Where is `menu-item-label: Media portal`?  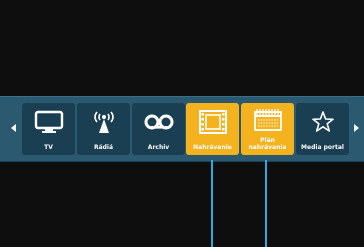
menu-item-label: Media portal is located at coordinates (322, 147).